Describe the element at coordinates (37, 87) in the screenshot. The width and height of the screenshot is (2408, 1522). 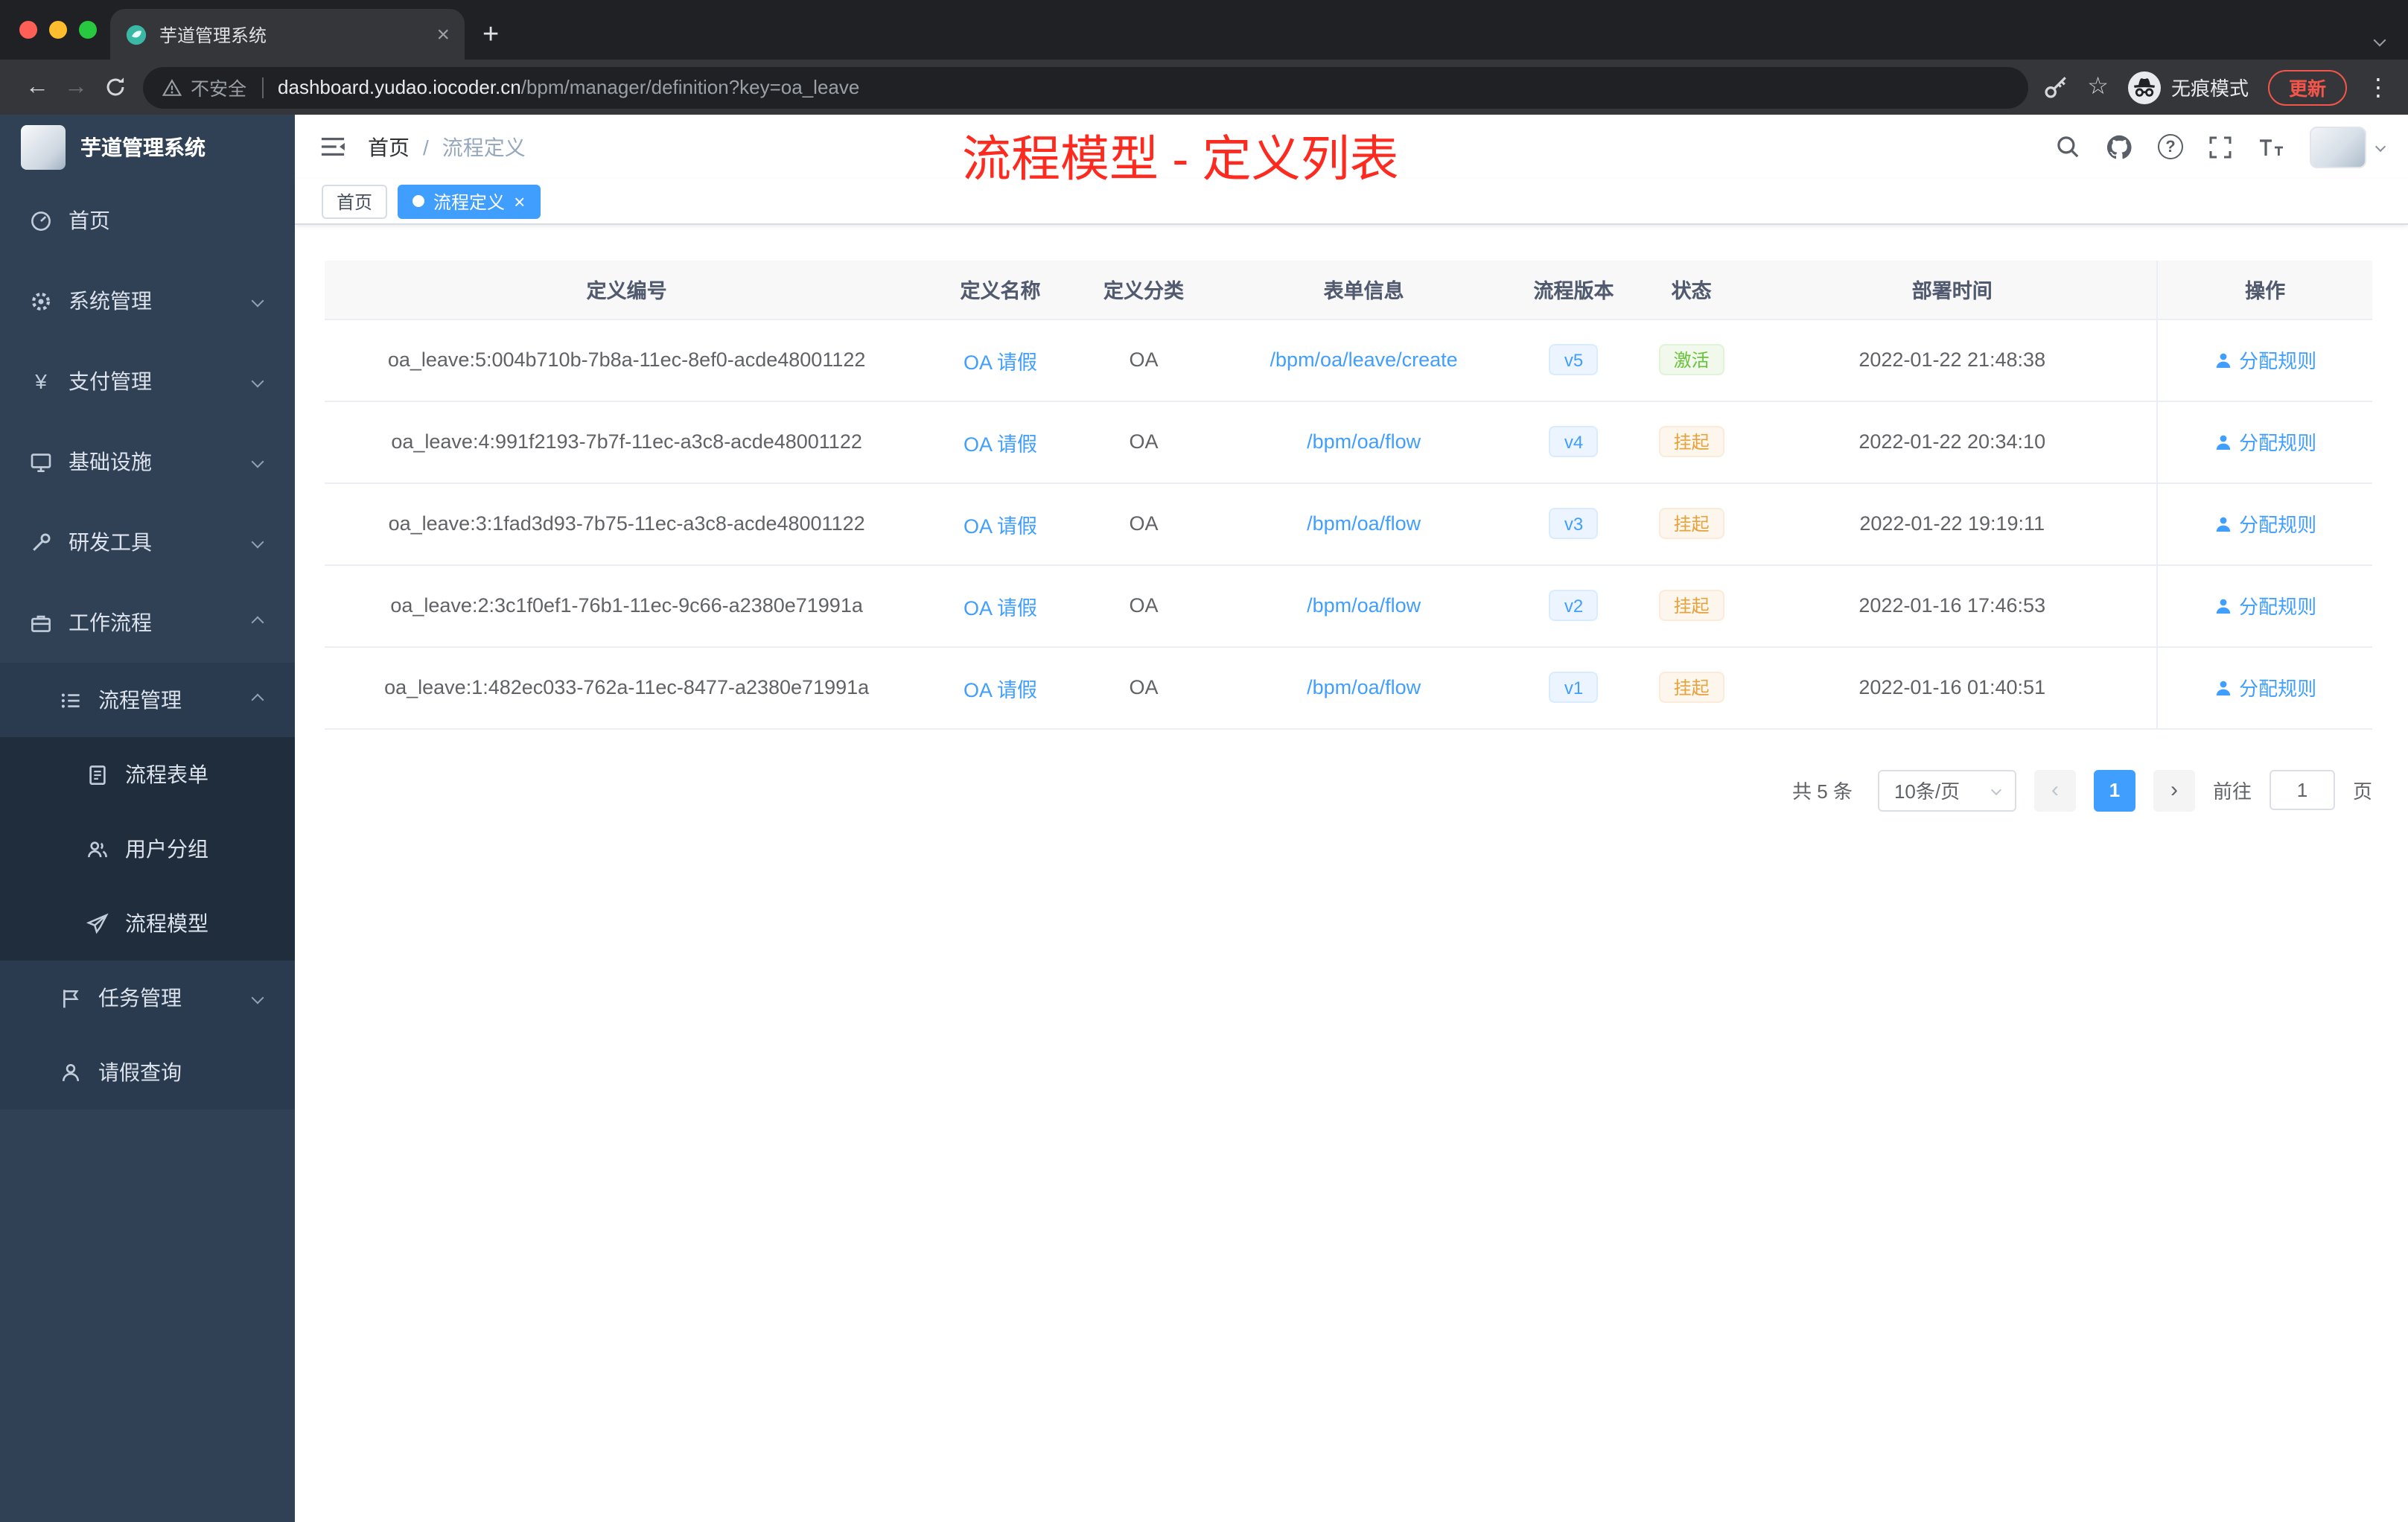
I see `back-button: ←` at that location.